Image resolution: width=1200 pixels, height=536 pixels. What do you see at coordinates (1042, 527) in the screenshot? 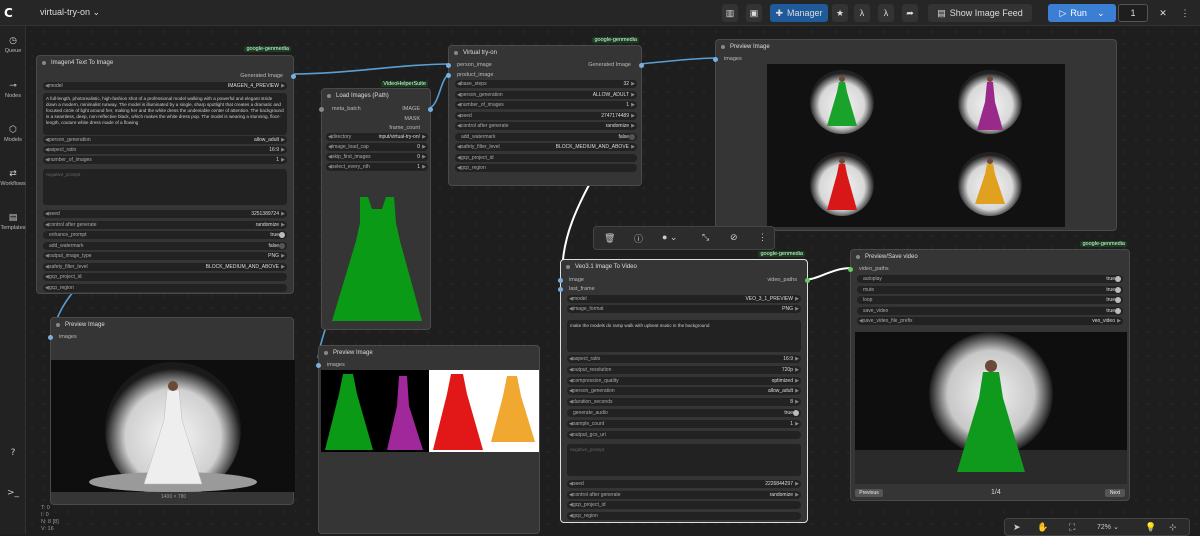
I see `hand-icon: ✋` at bounding box center [1042, 527].